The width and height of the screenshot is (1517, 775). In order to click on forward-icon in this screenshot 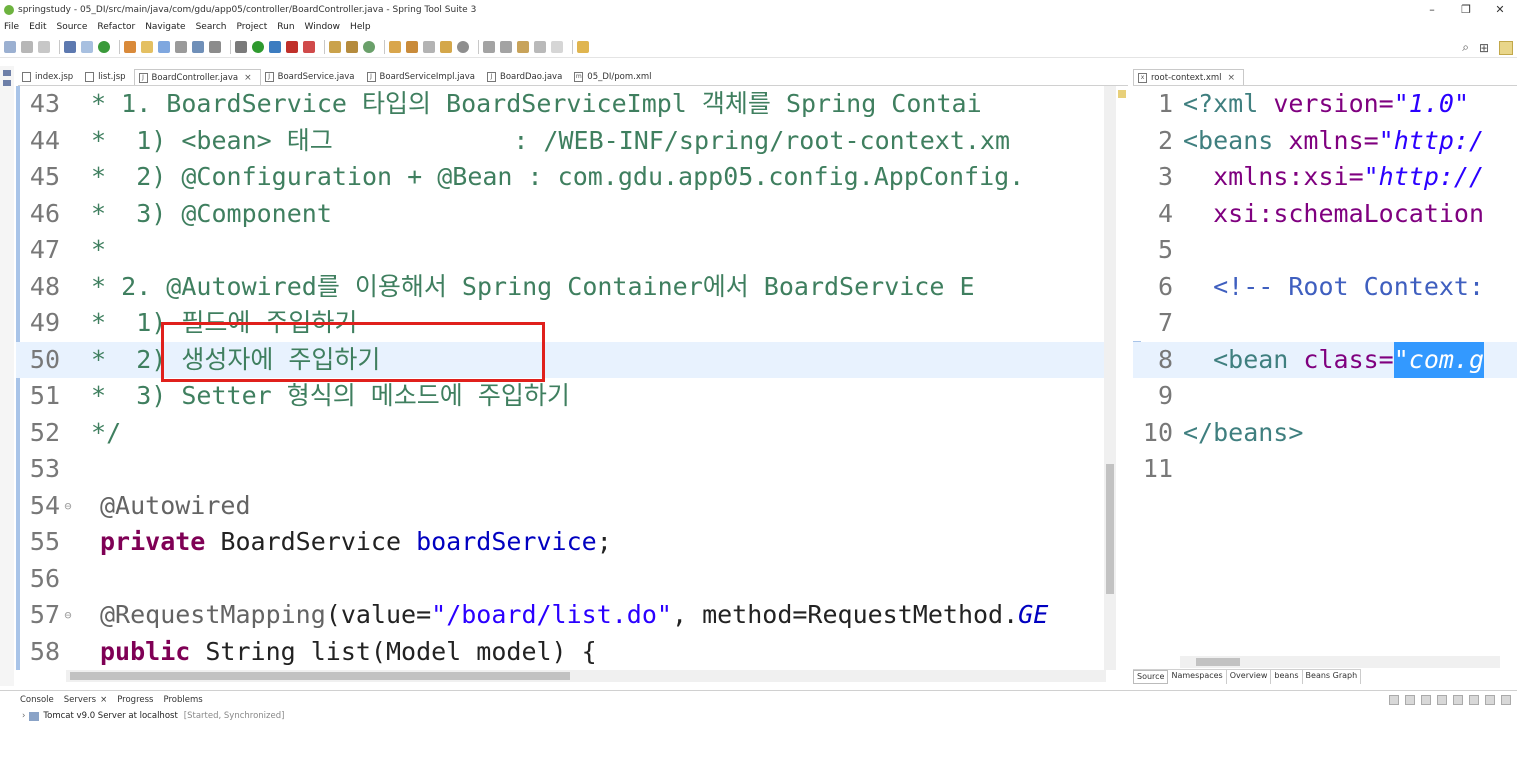, I will do `click(557, 46)`.